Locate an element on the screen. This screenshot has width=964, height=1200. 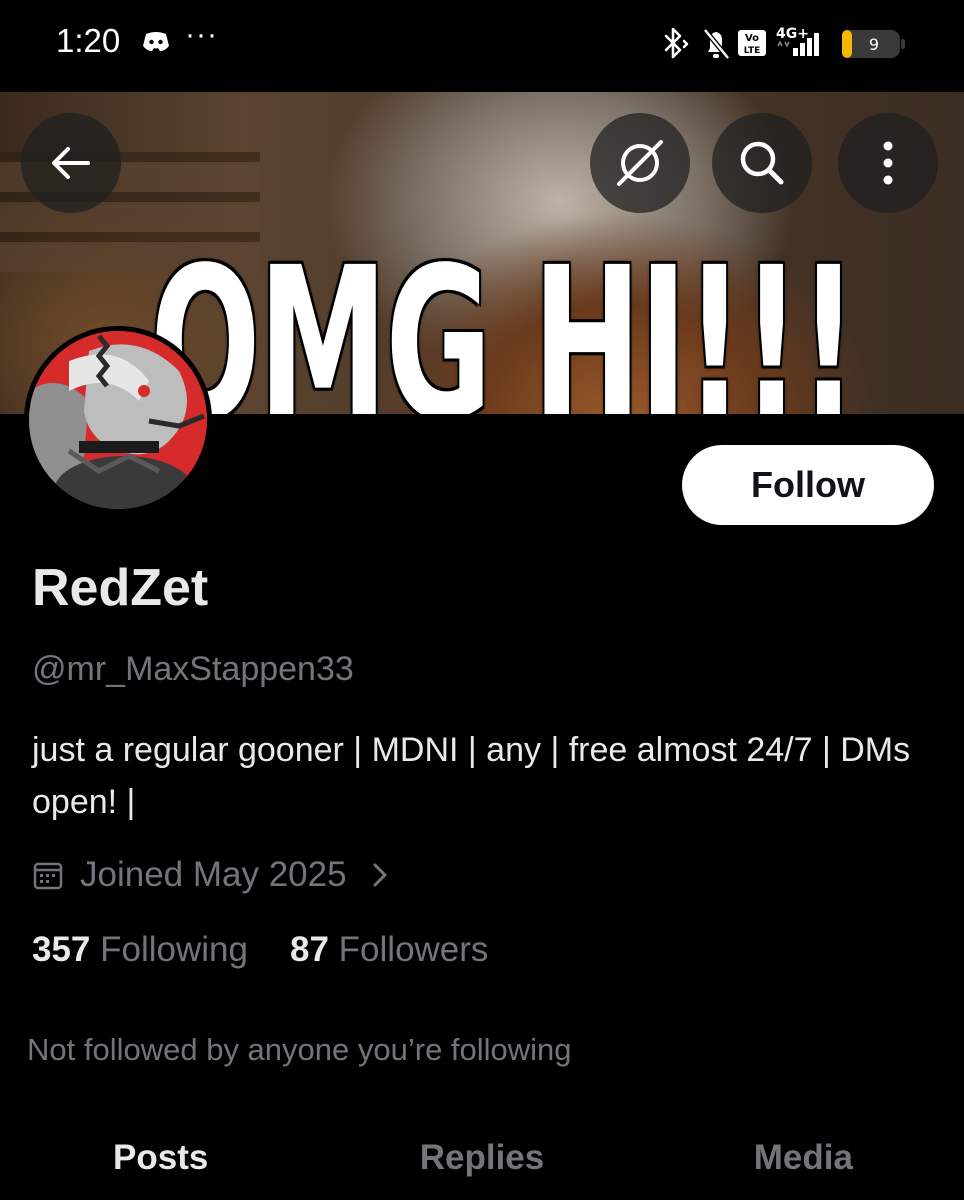
search-button is located at coordinates (762, 163).